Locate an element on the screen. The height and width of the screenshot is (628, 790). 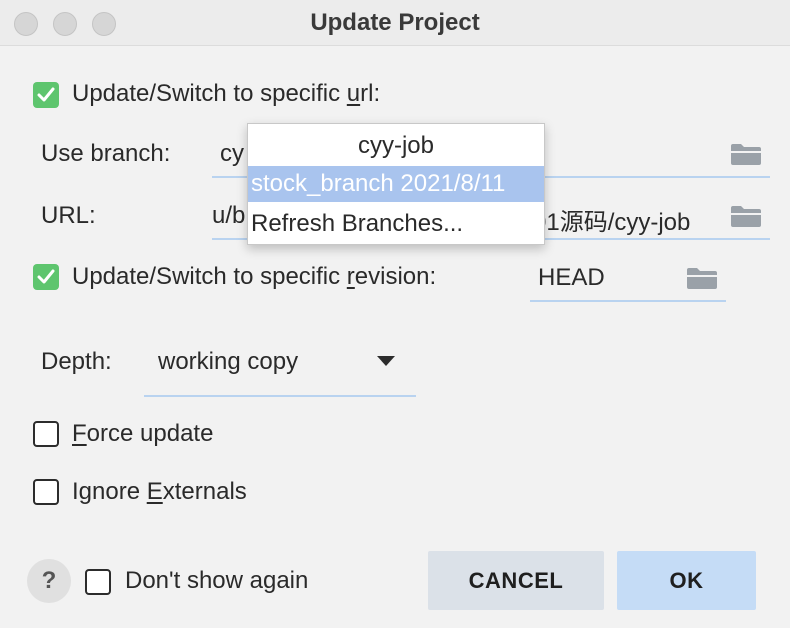
force-update-label: Force update is located at coordinates (142, 434).